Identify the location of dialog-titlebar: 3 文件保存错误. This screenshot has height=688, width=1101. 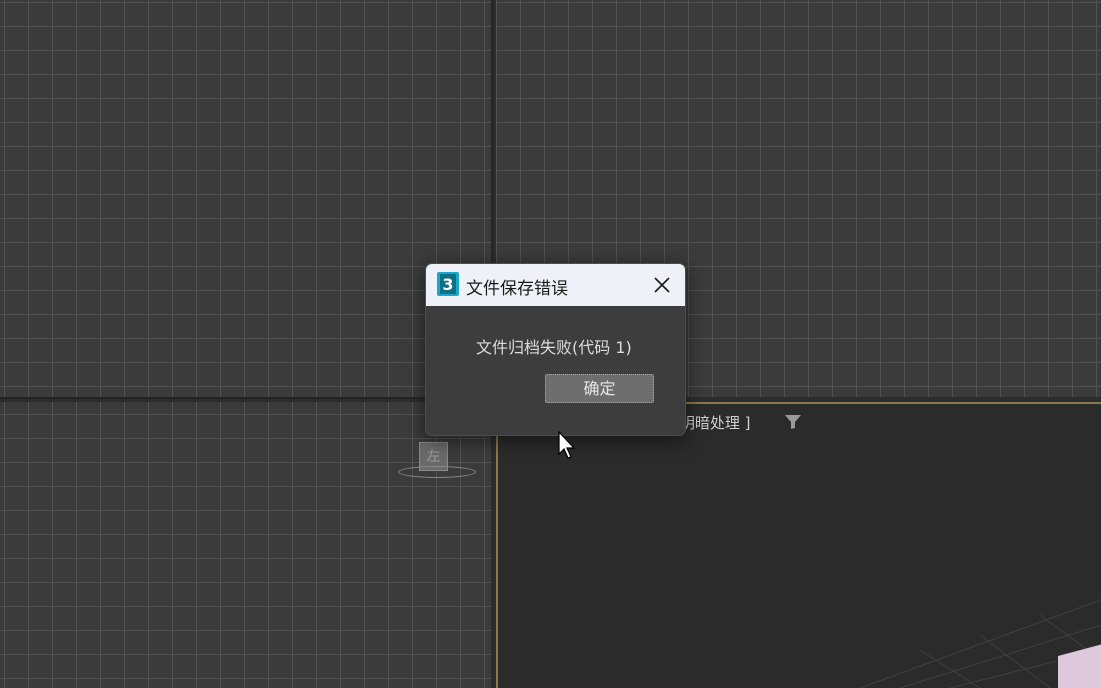
(555, 285).